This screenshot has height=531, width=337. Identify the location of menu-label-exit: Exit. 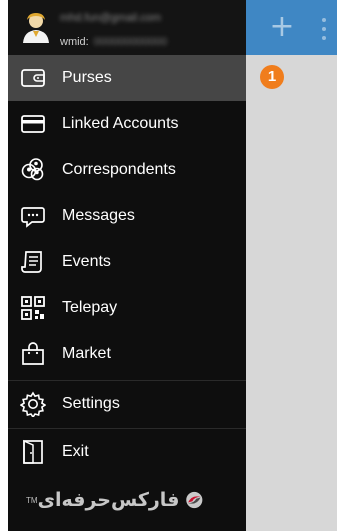
(75, 451).